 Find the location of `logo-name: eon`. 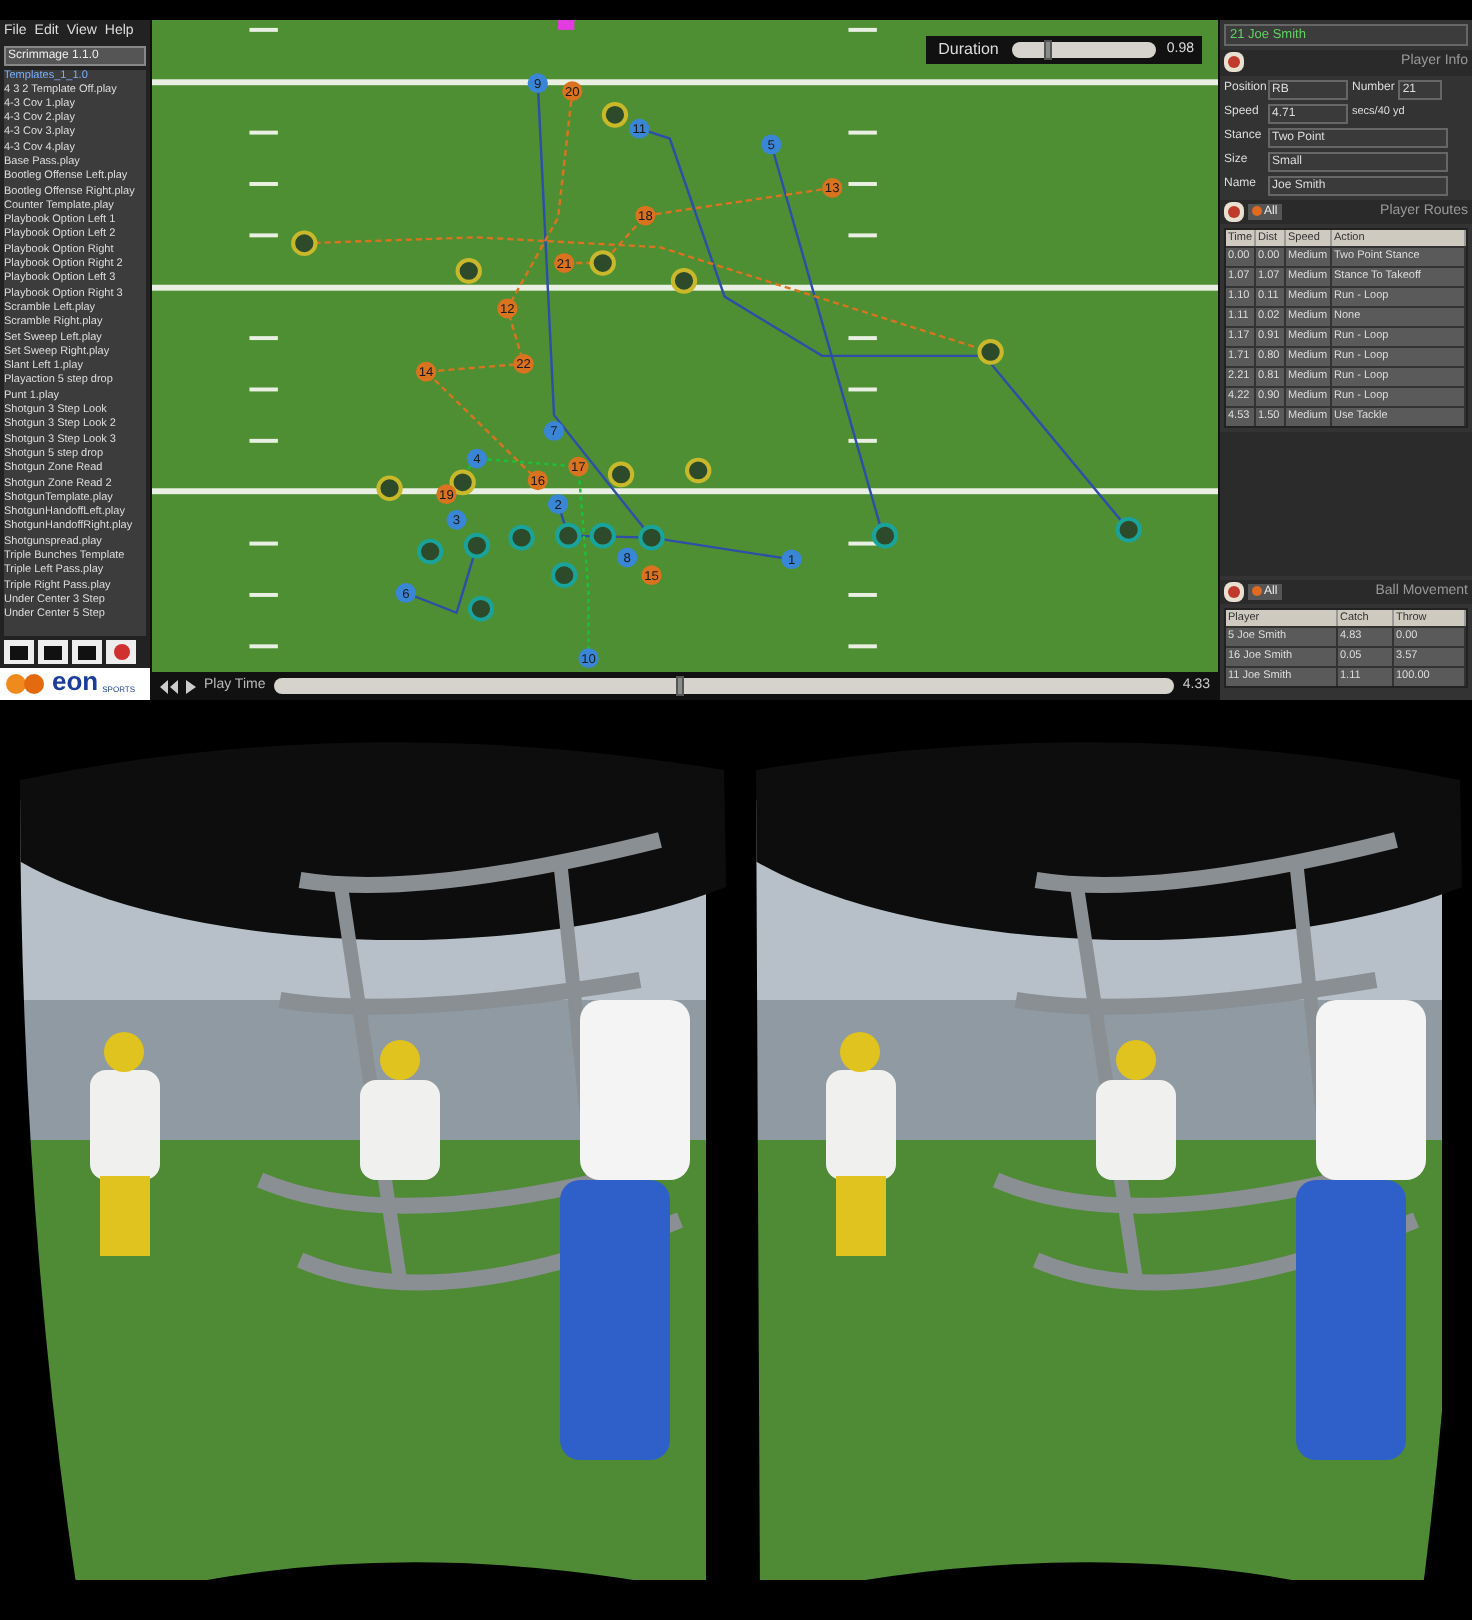

logo-name: eon is located at coordinates (75, 682).